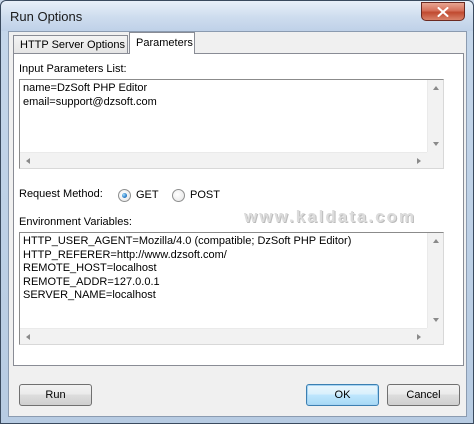  Describe the element at coordinates (46, 16) in the screenshot. I see `window-title: Run Options` at that location.